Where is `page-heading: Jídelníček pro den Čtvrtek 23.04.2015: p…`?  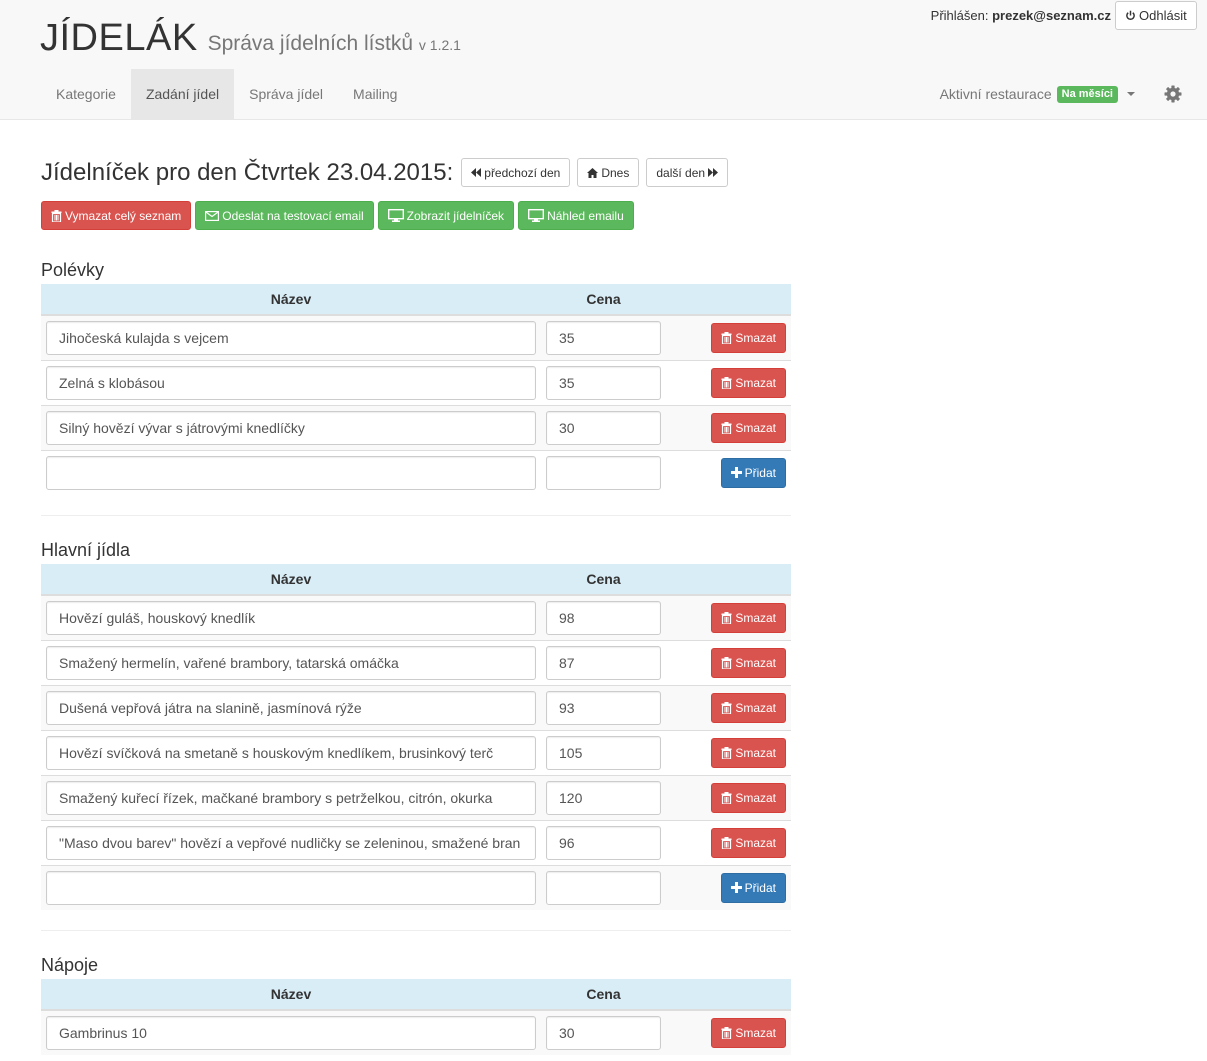
page-heading: Jídelníček pro den Čtvrtek 23.04.2015: p… is located at coordinates (416, 172).